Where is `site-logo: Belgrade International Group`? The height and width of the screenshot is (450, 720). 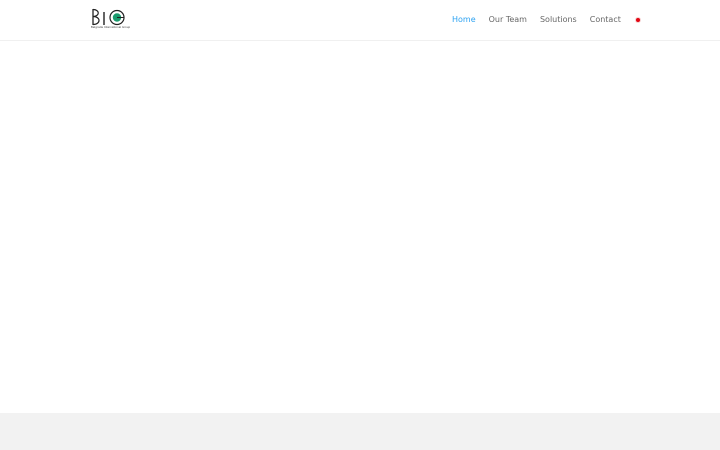
site-logo: Belgrade International Group is located at coordinates (111, 20).